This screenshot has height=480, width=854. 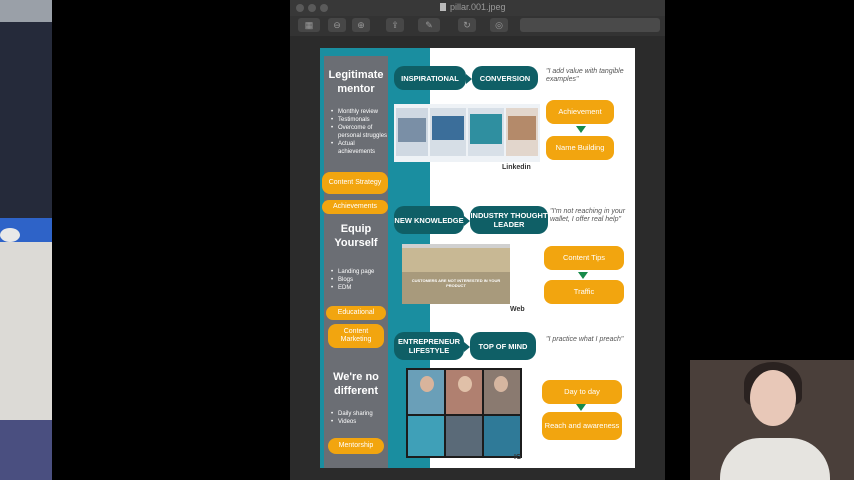 What do you see at coordinates (356, 313) in the screenshot?
I see `pill-educational: Educational` at bounding box center [356, 313].